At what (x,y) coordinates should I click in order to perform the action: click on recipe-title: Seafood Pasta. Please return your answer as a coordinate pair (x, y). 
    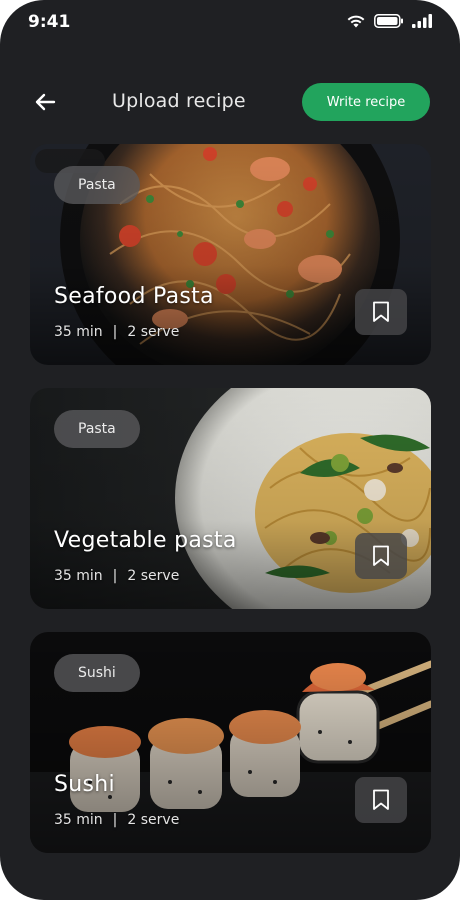
    Looking at the image, I should click on (134, 296).